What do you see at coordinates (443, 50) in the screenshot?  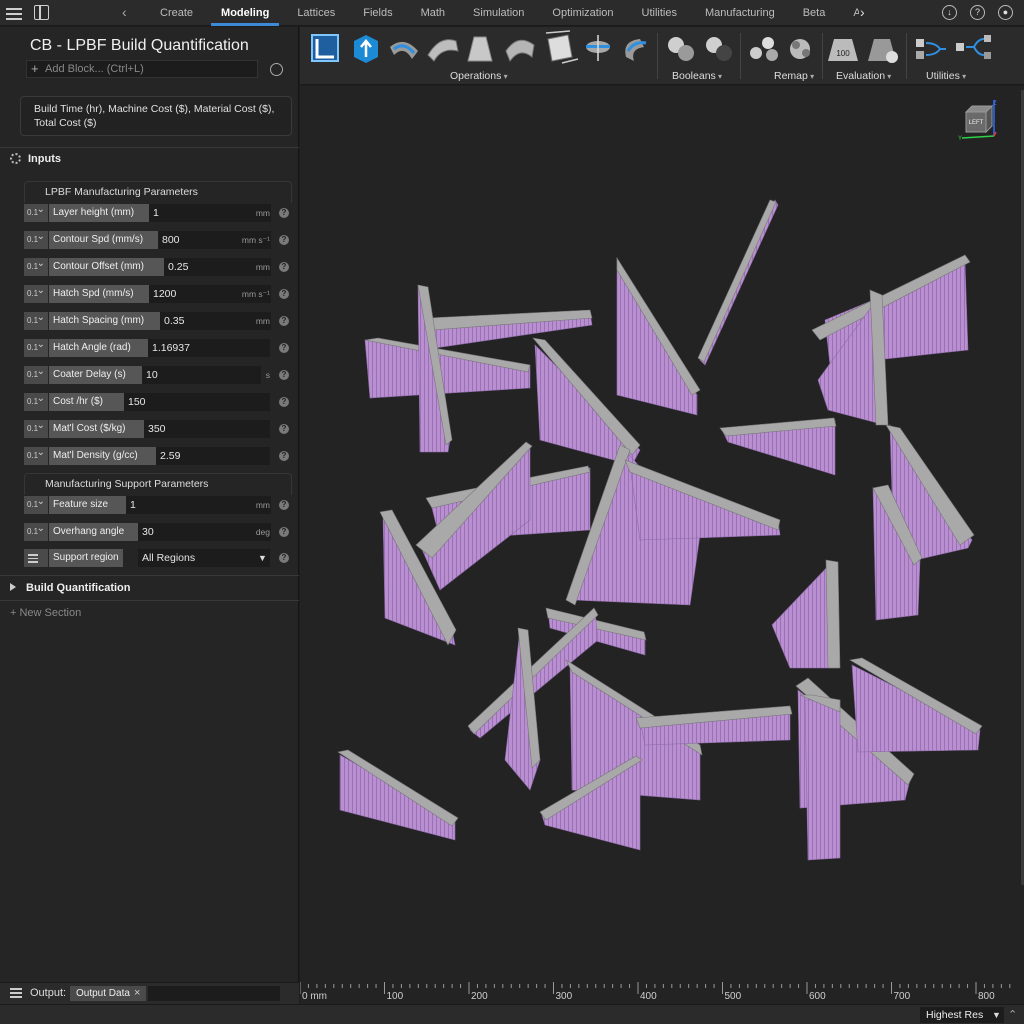 I see `fillet-icon` at bounding box center [443, 50].